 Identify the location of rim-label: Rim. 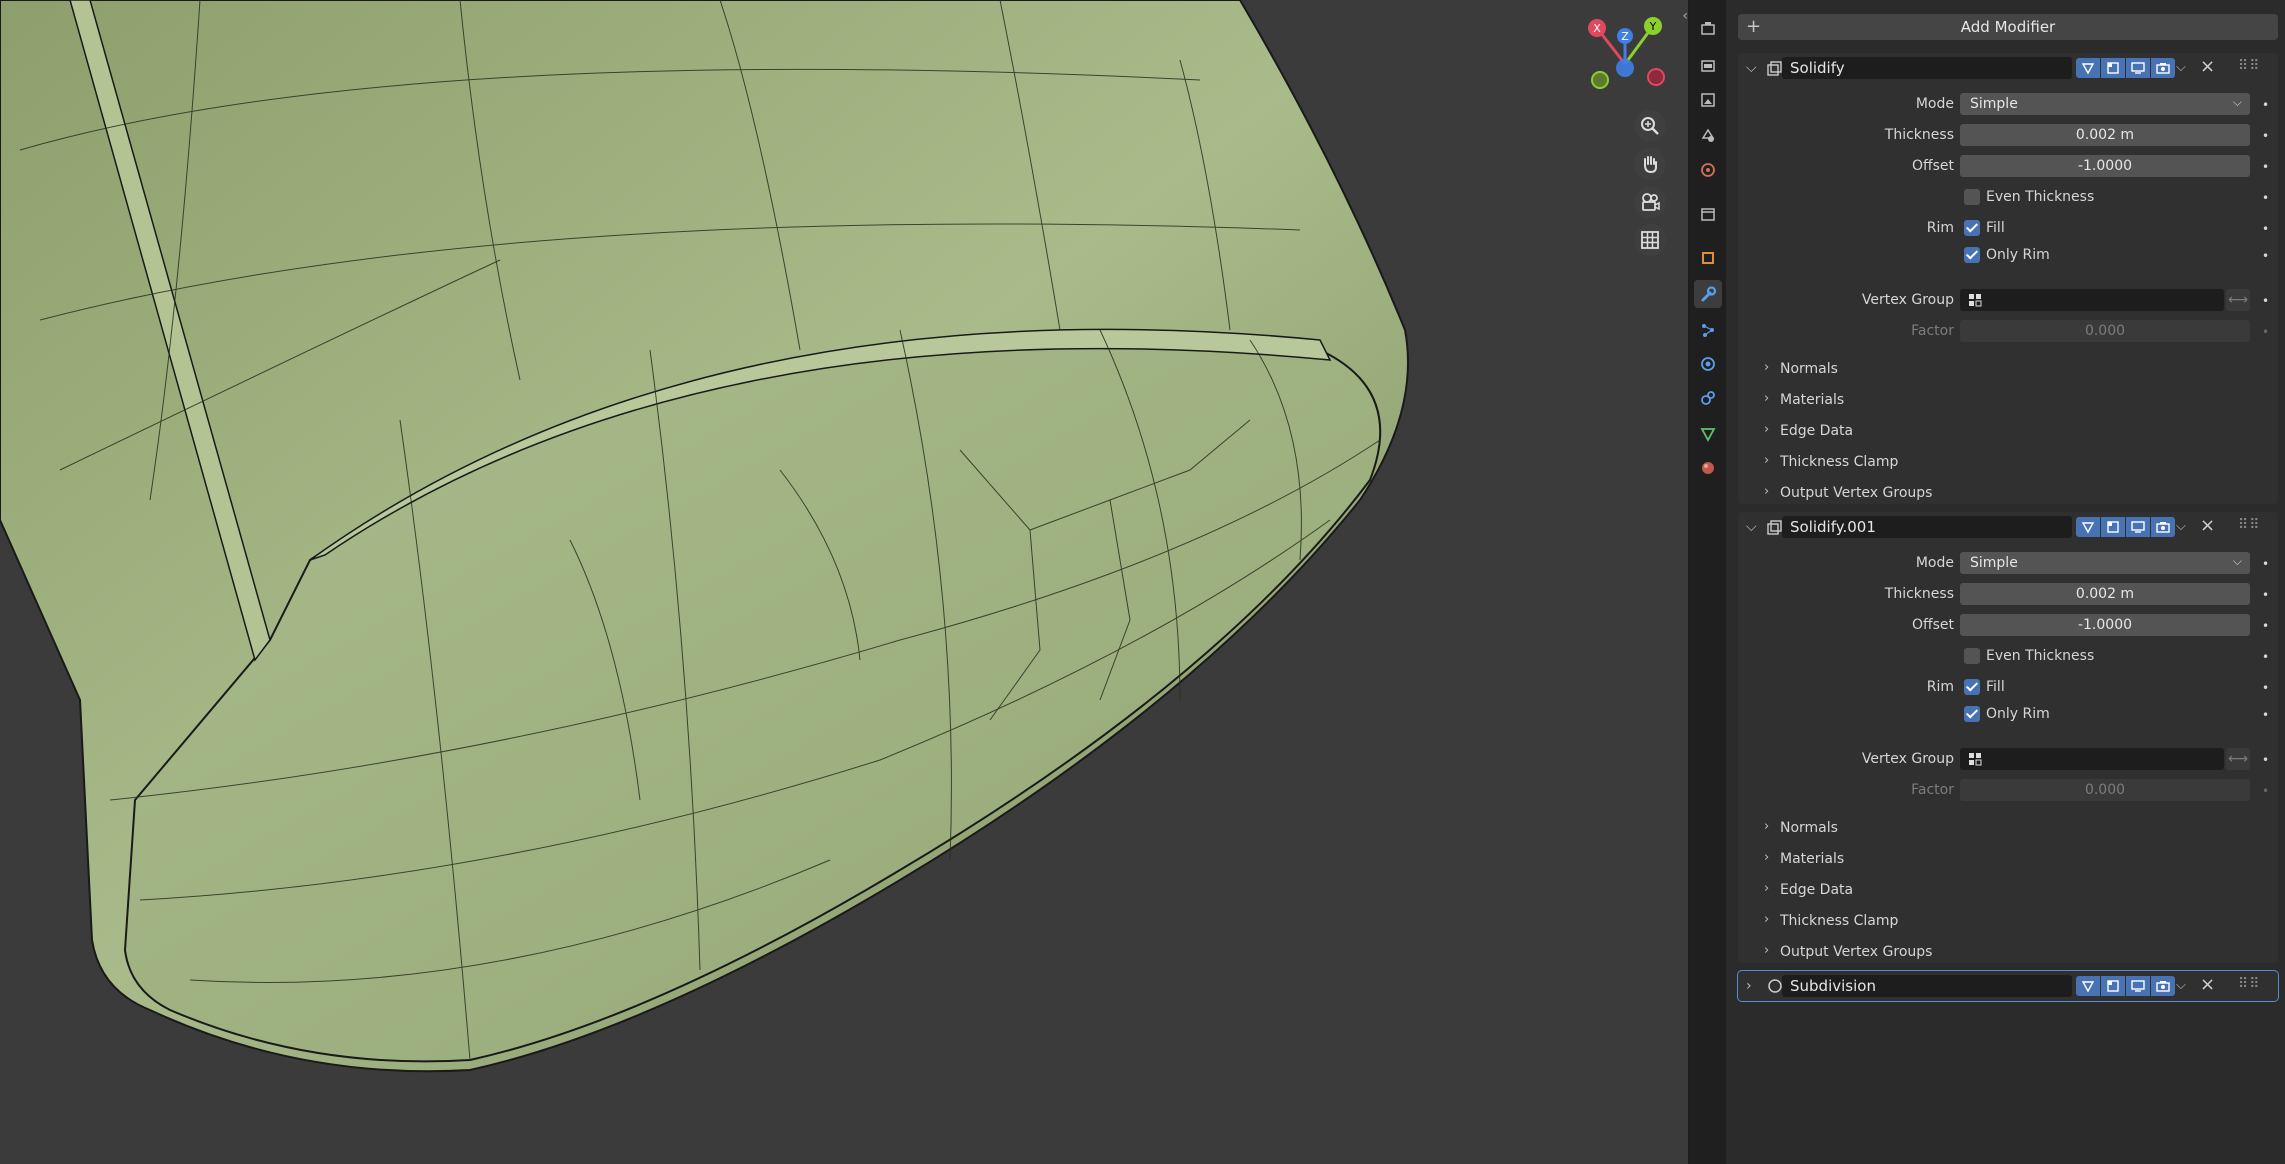
(1940, 687).